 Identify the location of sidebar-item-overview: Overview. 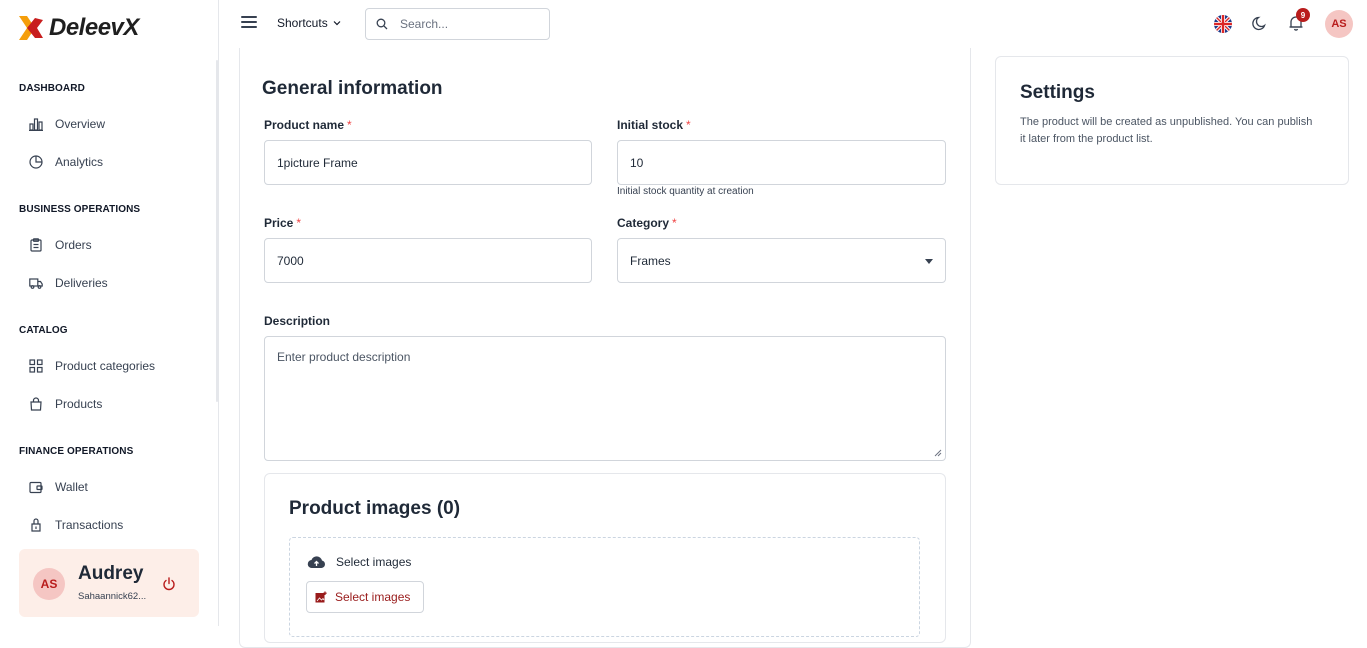
(67, 124).